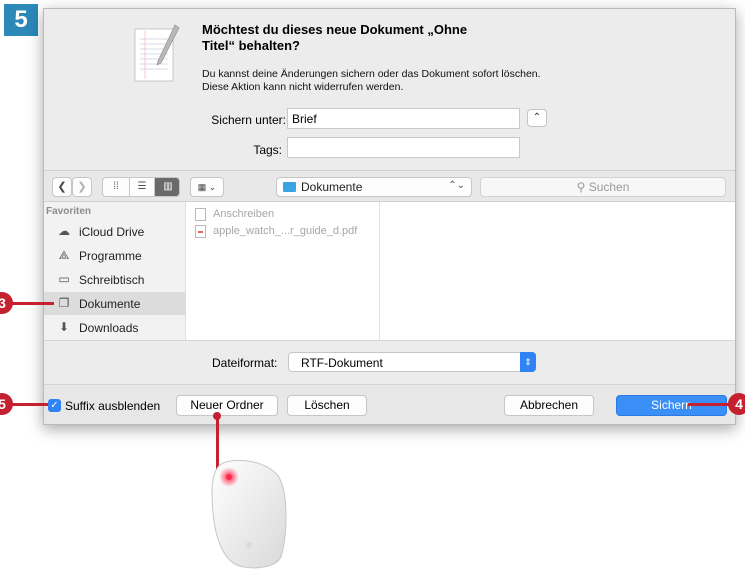 This screenshot has height=570, width=745. I want to click on callout-4-line, so click(708, 404).